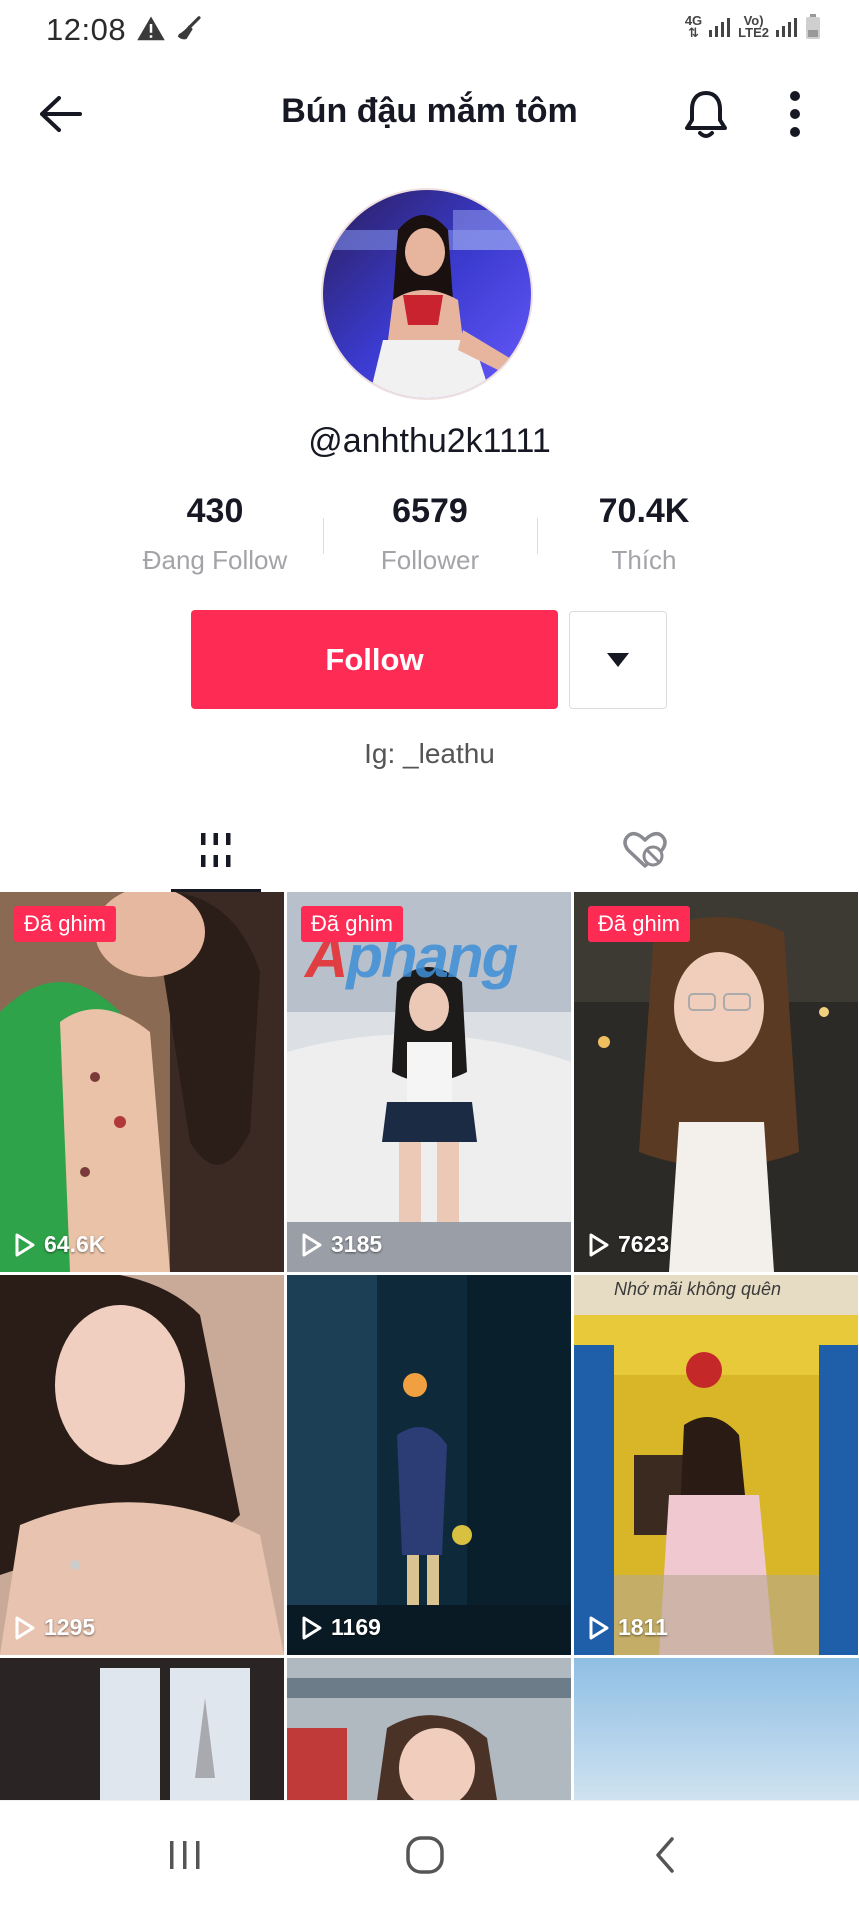 The image size is (859, 1908). What do you see at coordinates (644, 1244) in the screenshot?
I see `view-count-value: 7623` at bounding box center [644, 1244].